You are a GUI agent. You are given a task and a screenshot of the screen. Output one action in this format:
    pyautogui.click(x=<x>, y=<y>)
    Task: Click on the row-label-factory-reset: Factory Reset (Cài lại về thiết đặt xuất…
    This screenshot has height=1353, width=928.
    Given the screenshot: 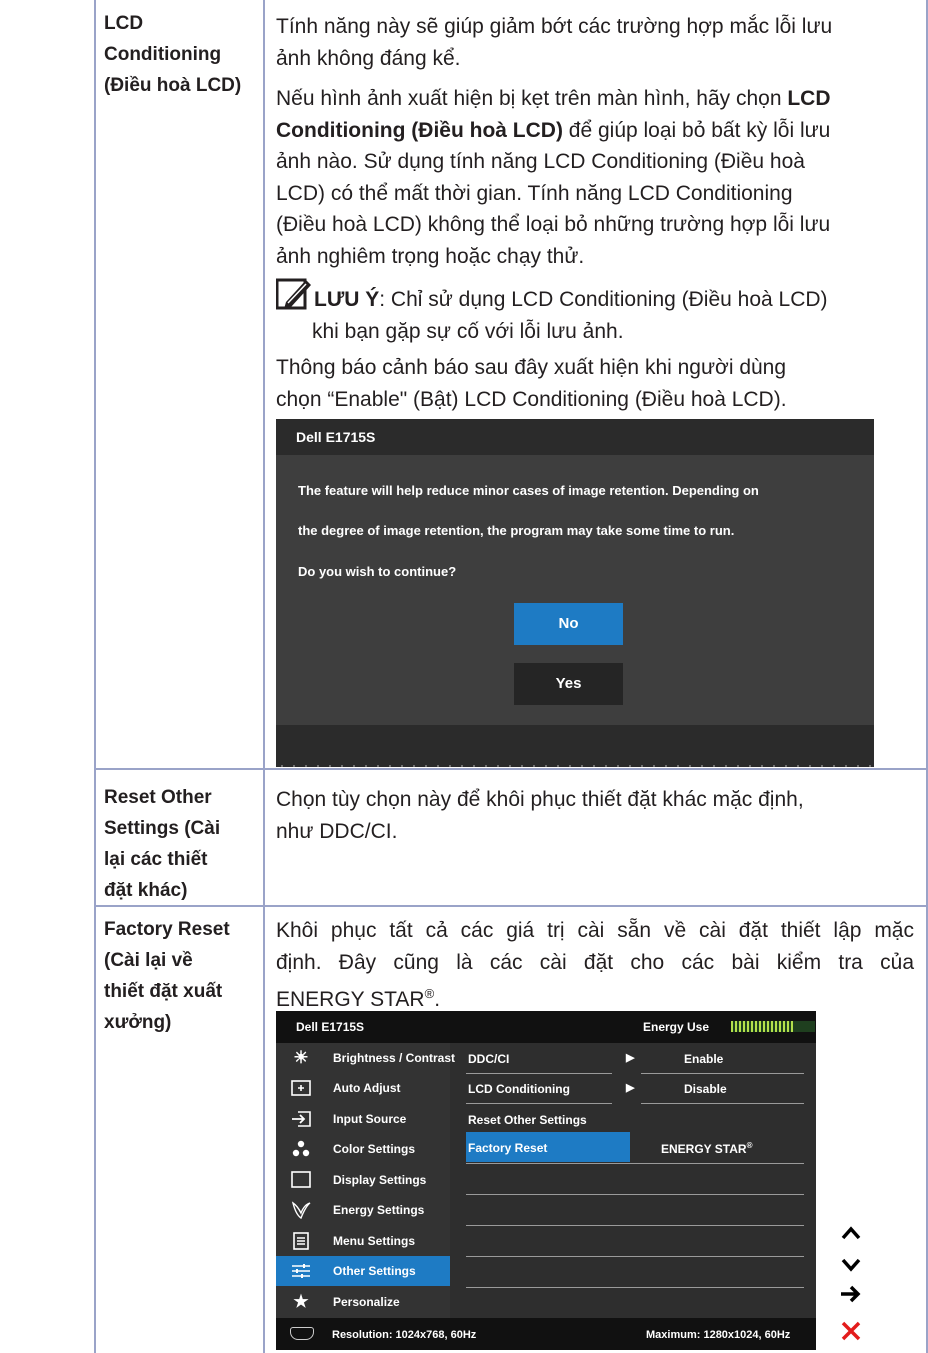 What is the action you would take?
    pyautogui.click(x=179, y=976)
    